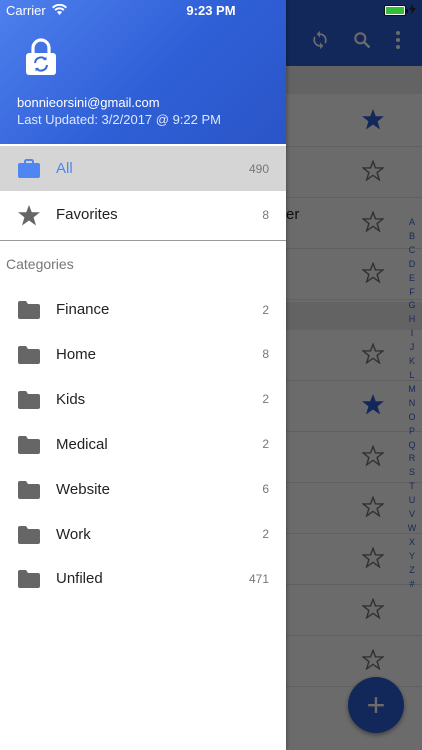 This screenshot has height=750, width=422. What do you see at coordinates (41, 56) in the screenshot?
I see `app-logo-lock-icon` at bounding box center [41, 56].